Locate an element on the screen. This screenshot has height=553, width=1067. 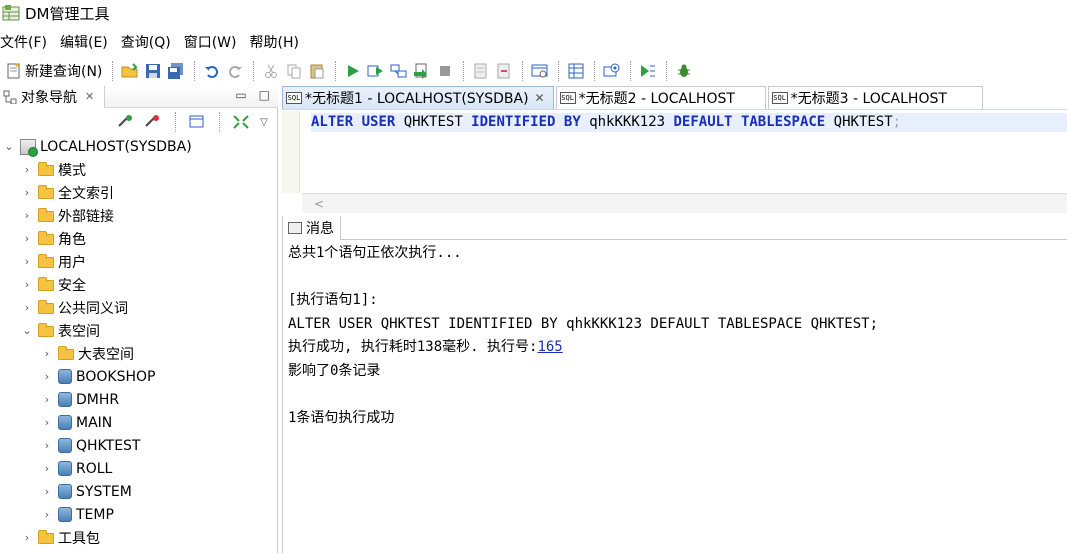
save-icon is located at coordinates (153, 71).